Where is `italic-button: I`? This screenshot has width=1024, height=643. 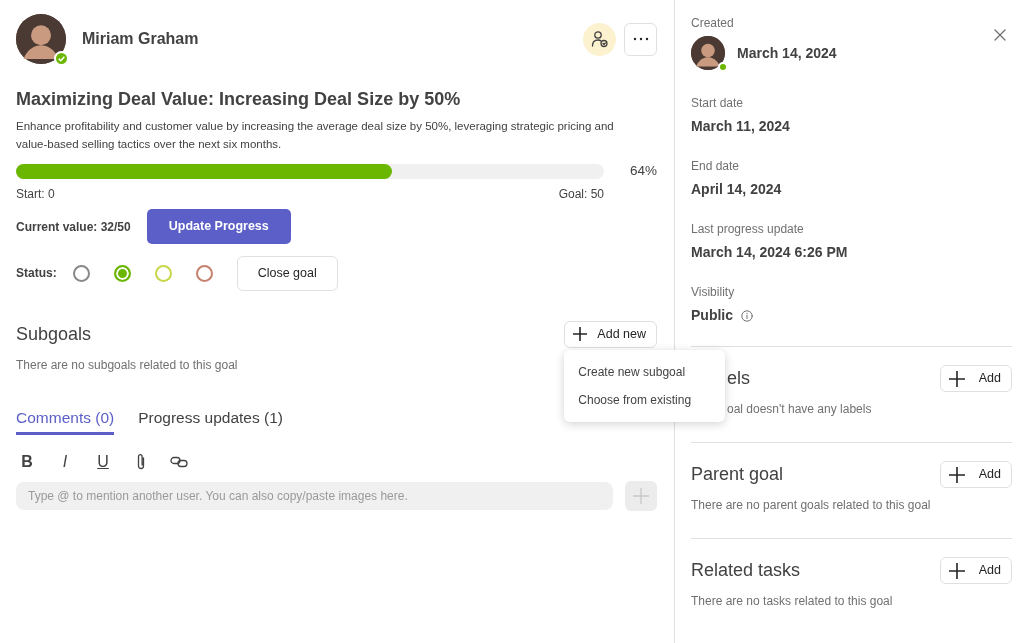 italic-button: I is located at coordinates (65, 462).